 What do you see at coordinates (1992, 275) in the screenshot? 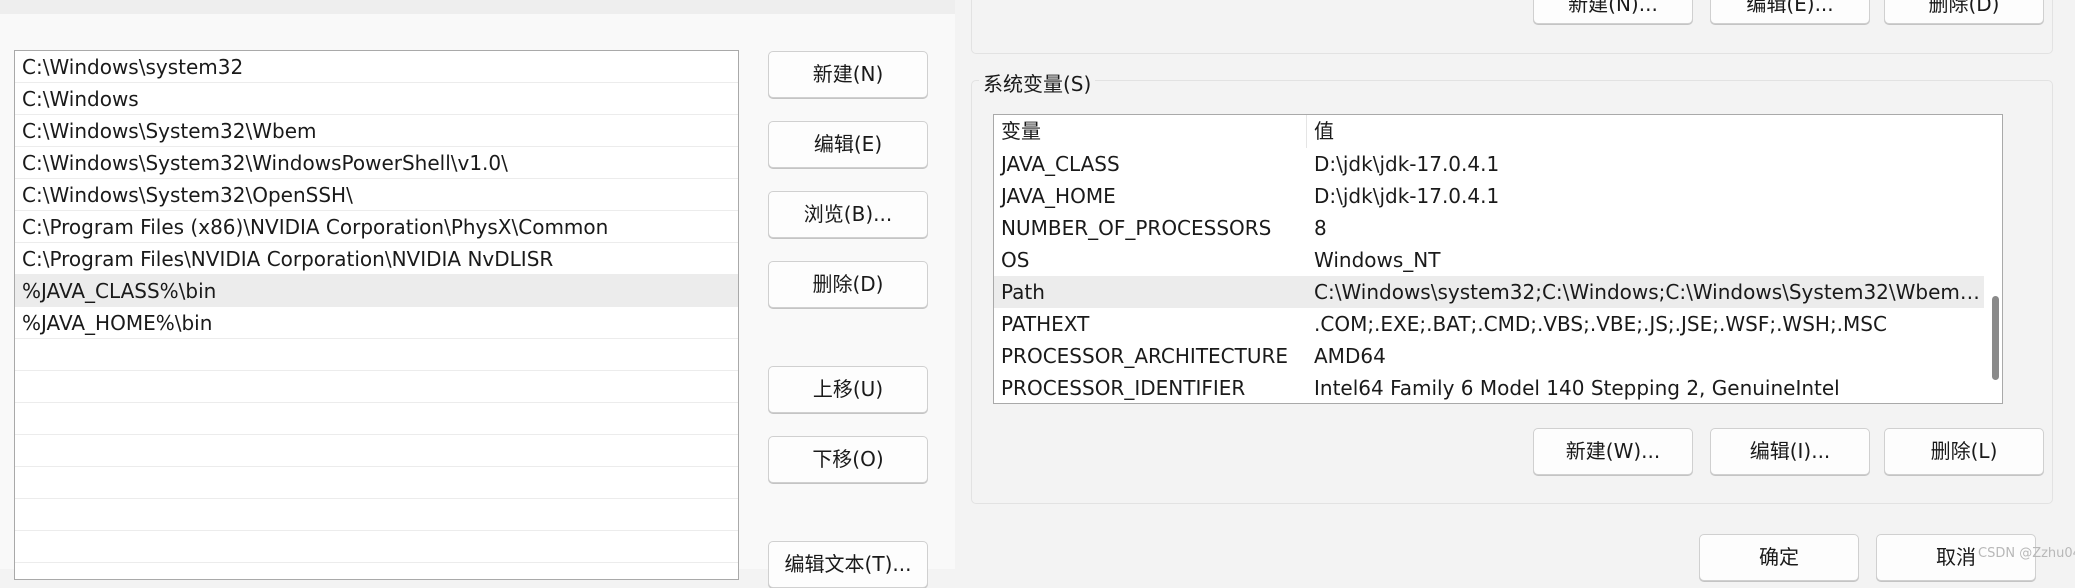
I see `vertical-scrollbar` at bounding box center [1992, 275].